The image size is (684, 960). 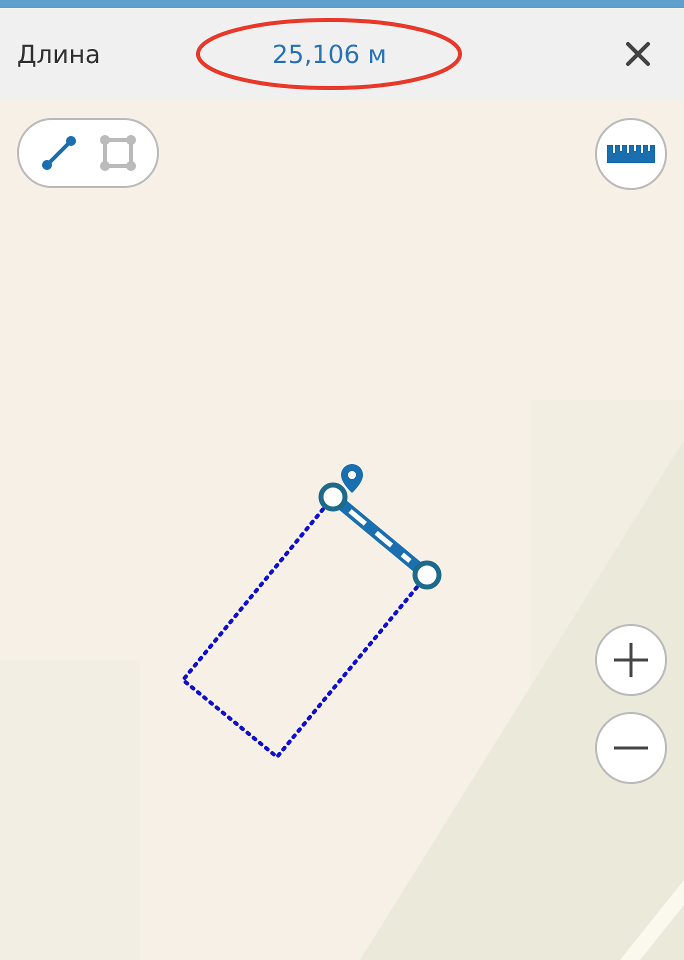 I want to click on measure-title: Длина, so click(x=58, y=54).